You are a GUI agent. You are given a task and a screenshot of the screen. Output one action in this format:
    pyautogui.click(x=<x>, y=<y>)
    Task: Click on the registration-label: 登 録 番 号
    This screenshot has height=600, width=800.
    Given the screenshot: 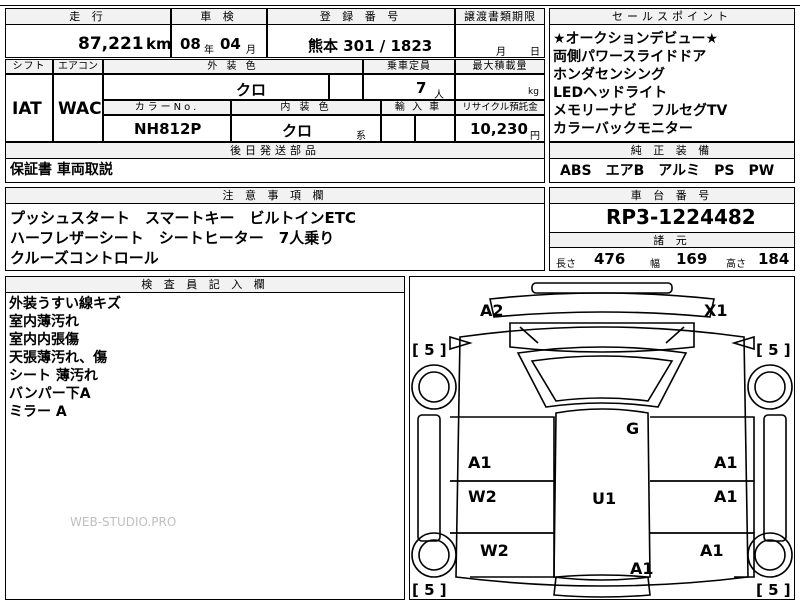 What is the action you would take?
    pyautogui.click(x=361, y=17)
    